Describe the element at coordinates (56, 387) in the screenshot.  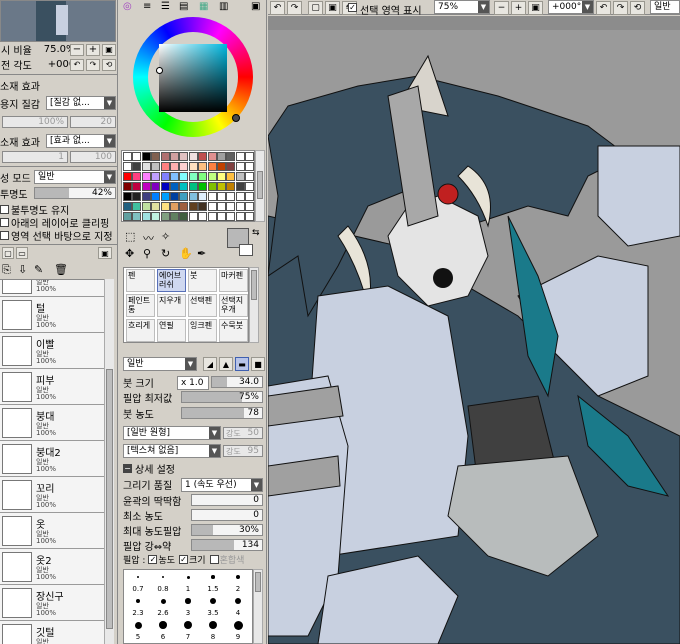
I see `layer-row: 피부 일반 100%` at that location.